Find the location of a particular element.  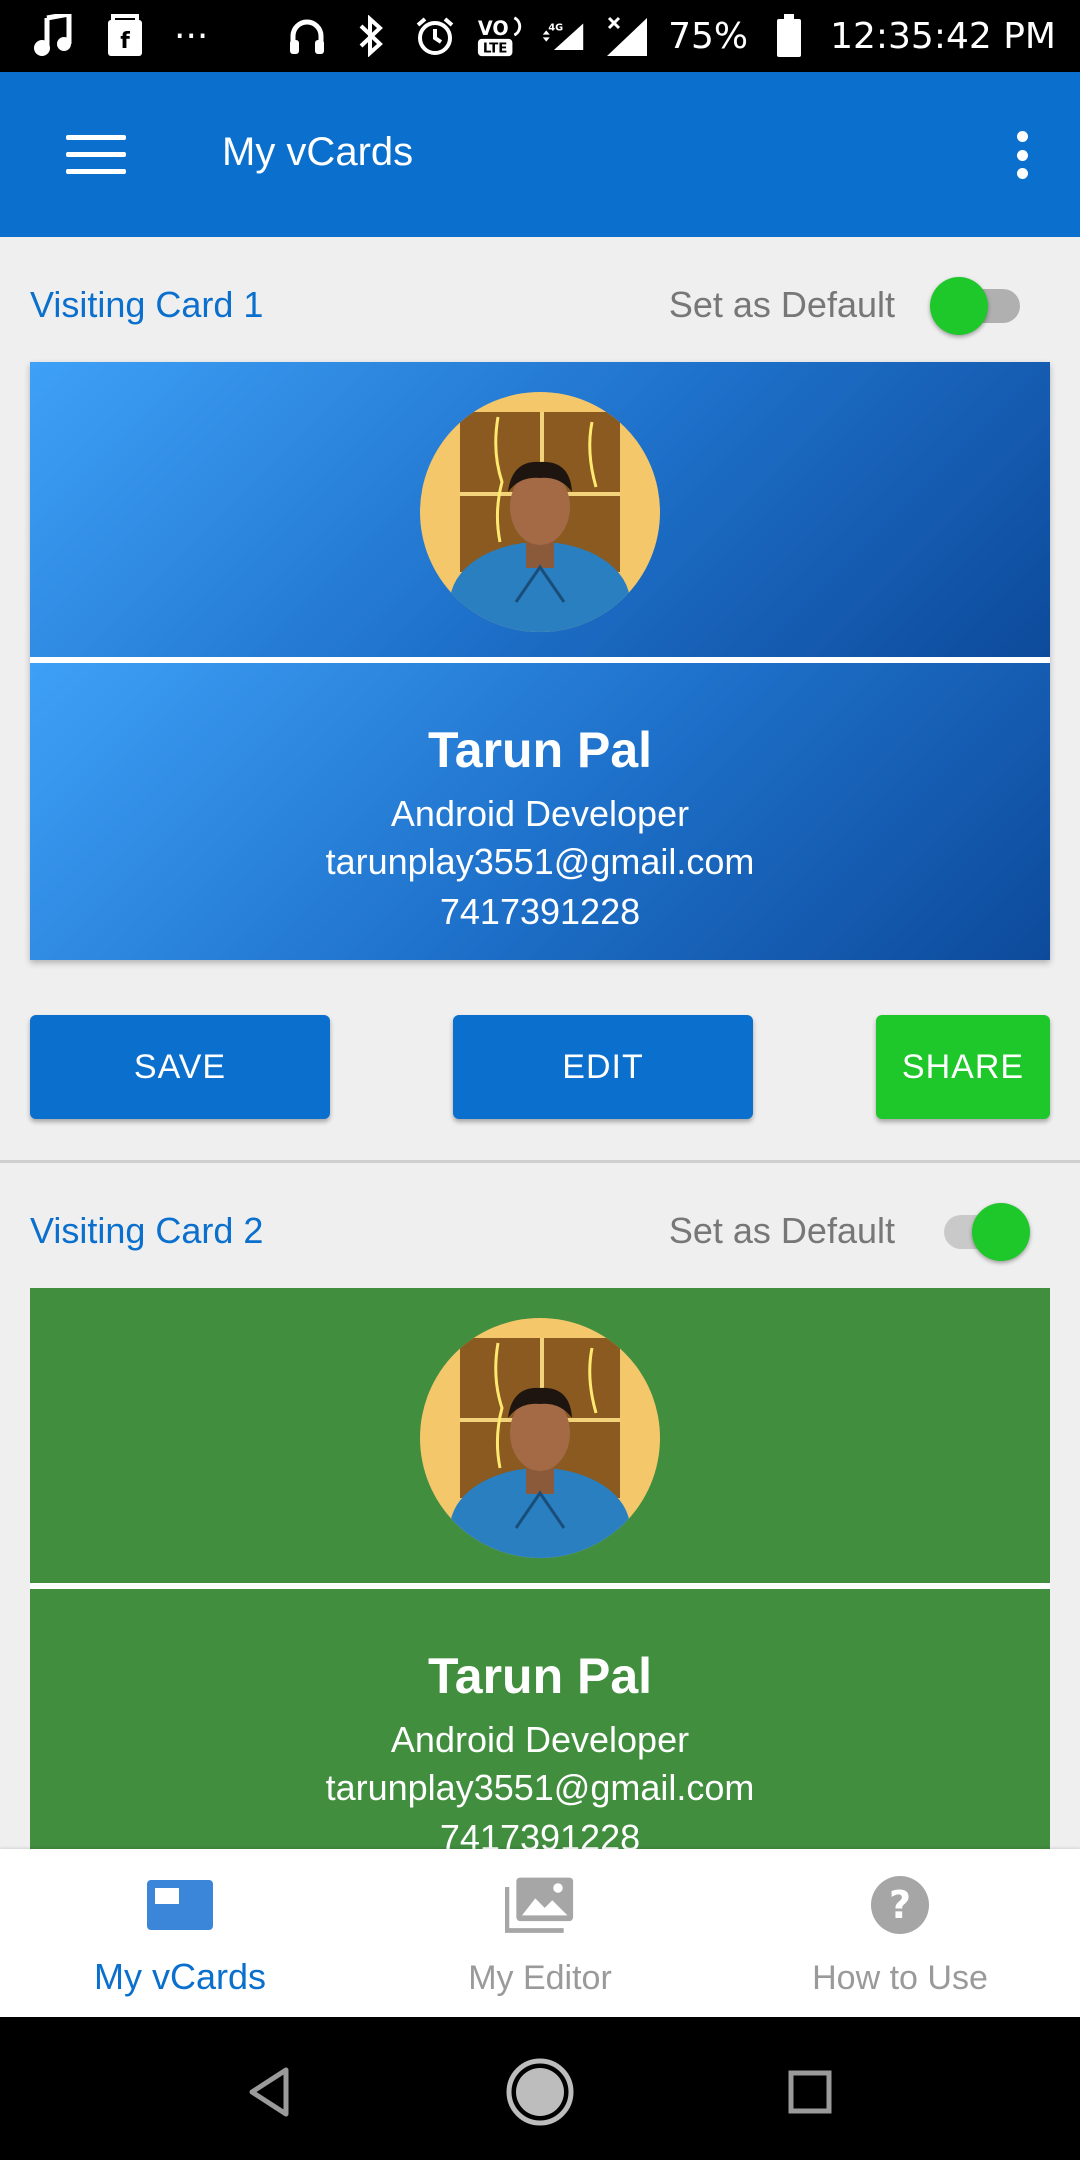

home-icon is located at coordinates (540, 2092).